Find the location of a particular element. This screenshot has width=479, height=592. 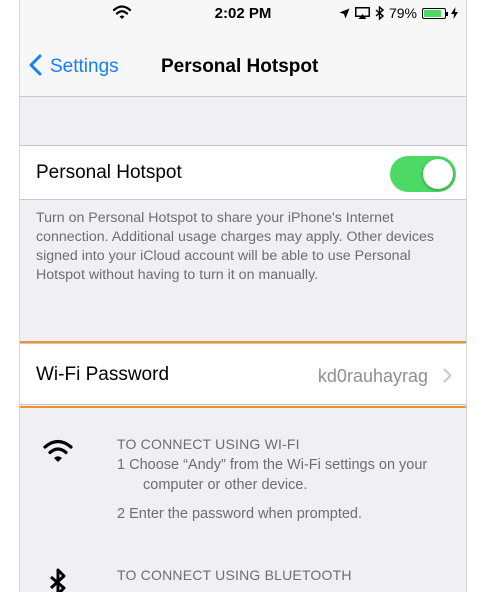

status-bar: 2:02 PM 79% is located at coordinates (243, 14).